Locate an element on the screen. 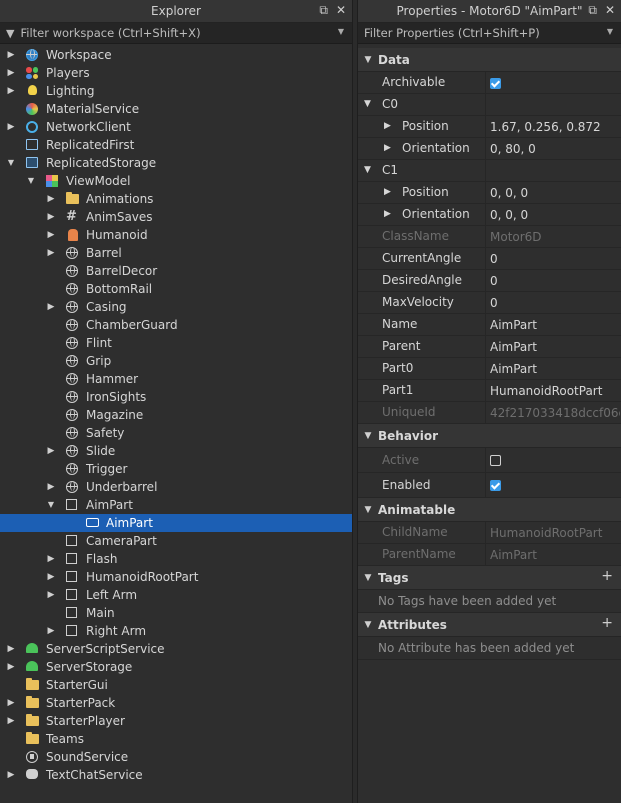 The height and width of the screenshot is (803, 621). tree-item: ▶ Underbarrel is located at coordinates (176, 487).